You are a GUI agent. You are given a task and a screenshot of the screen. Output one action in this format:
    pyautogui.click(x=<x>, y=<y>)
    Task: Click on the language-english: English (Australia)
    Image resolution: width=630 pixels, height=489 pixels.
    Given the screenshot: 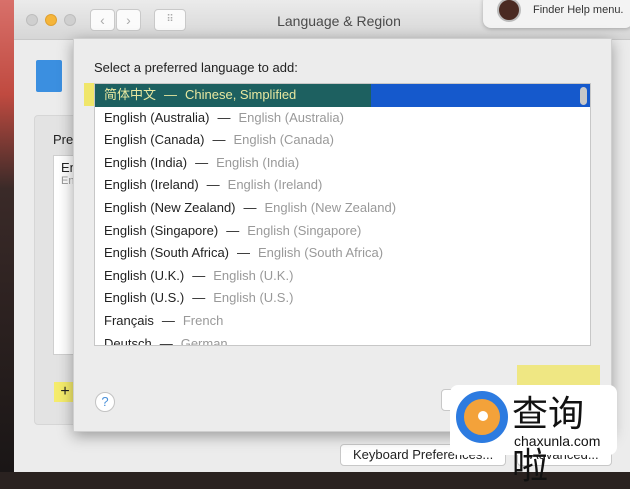 What is the action you would take?
    pyautogui.click(x=291, y=117)
    